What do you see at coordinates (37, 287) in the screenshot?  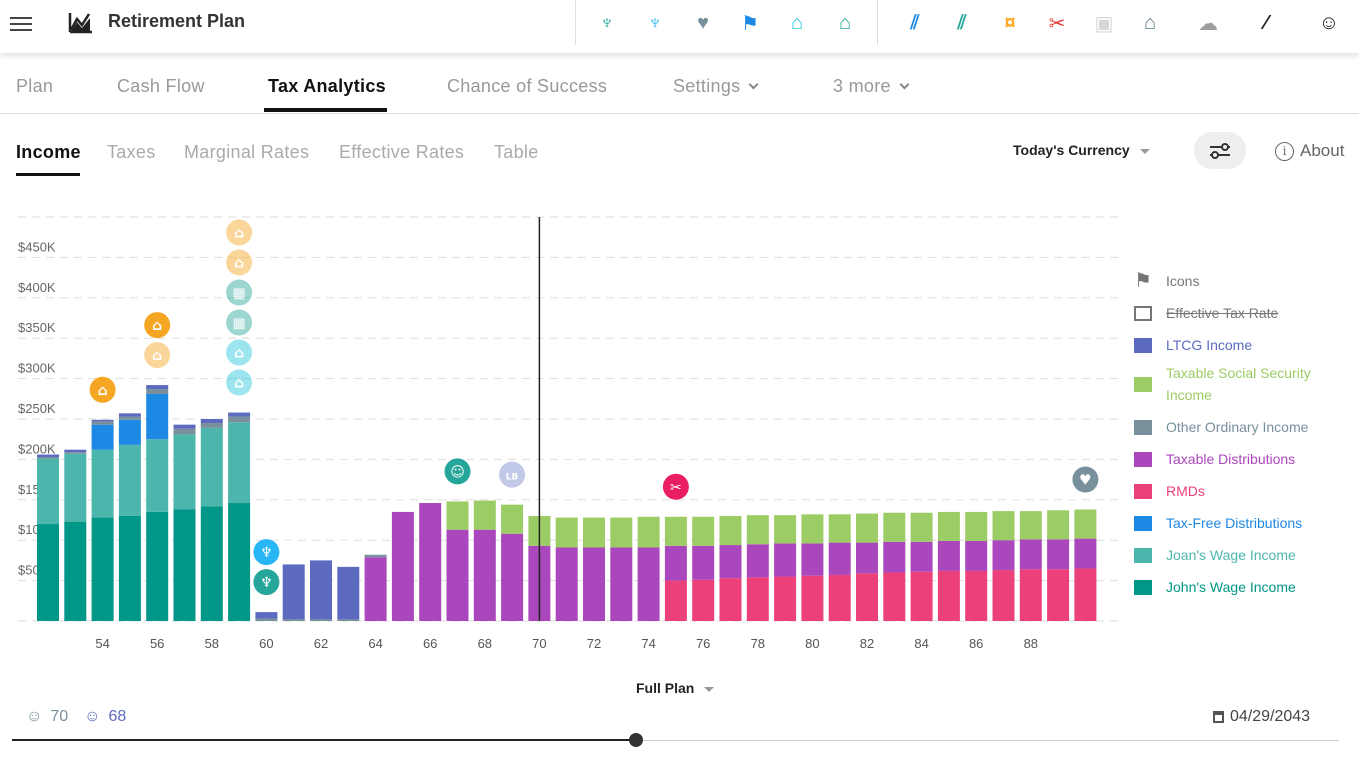 I see `y-tick-label: $400K` at bounding box center [37, 287].